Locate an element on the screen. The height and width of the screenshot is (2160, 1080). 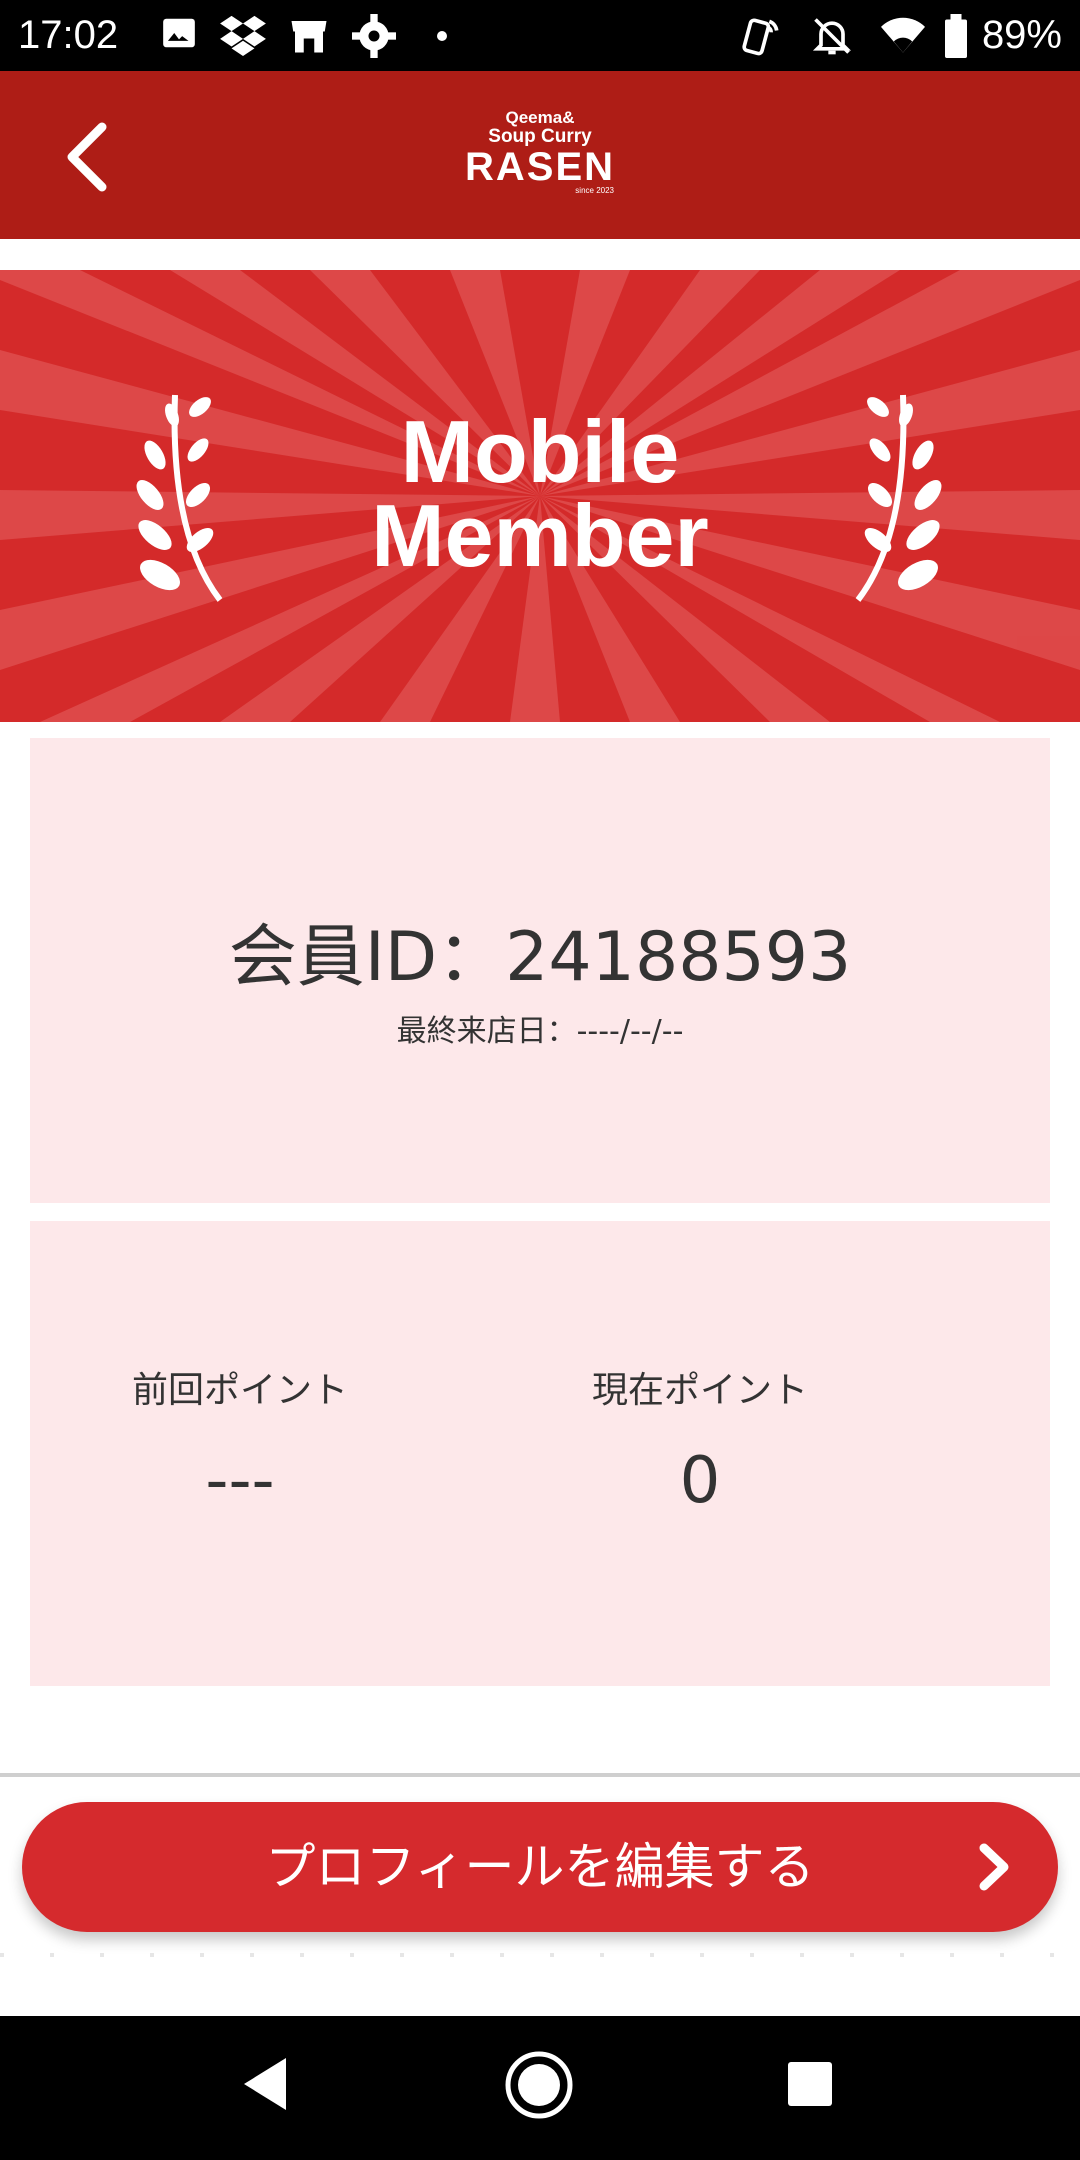
status-bar: 17:02 89% is located at coordinates (540, 35).